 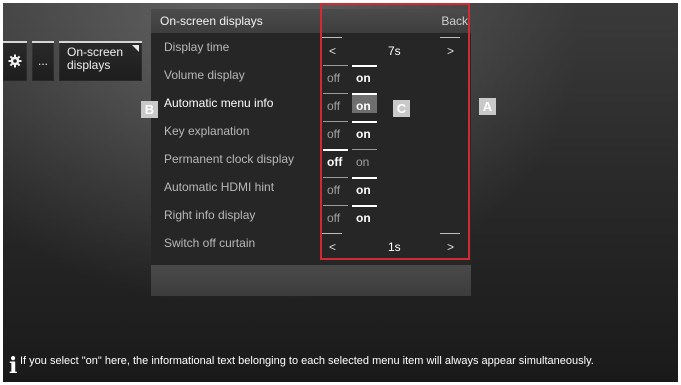 What do you see at coordinates (454, 21) in the screenshot?
I see `back-button: Back` at bounding box center [454, 21].